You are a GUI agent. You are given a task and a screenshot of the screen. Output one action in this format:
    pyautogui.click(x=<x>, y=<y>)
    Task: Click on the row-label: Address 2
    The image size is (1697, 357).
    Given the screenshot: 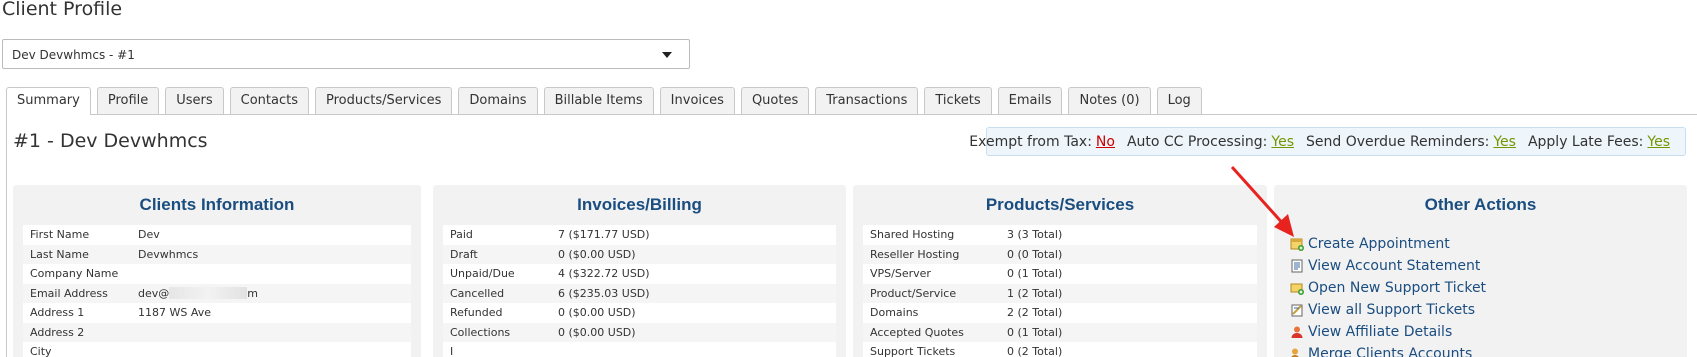 What is the action you would take?
    pyautogui.click(x=57, y=332)
    